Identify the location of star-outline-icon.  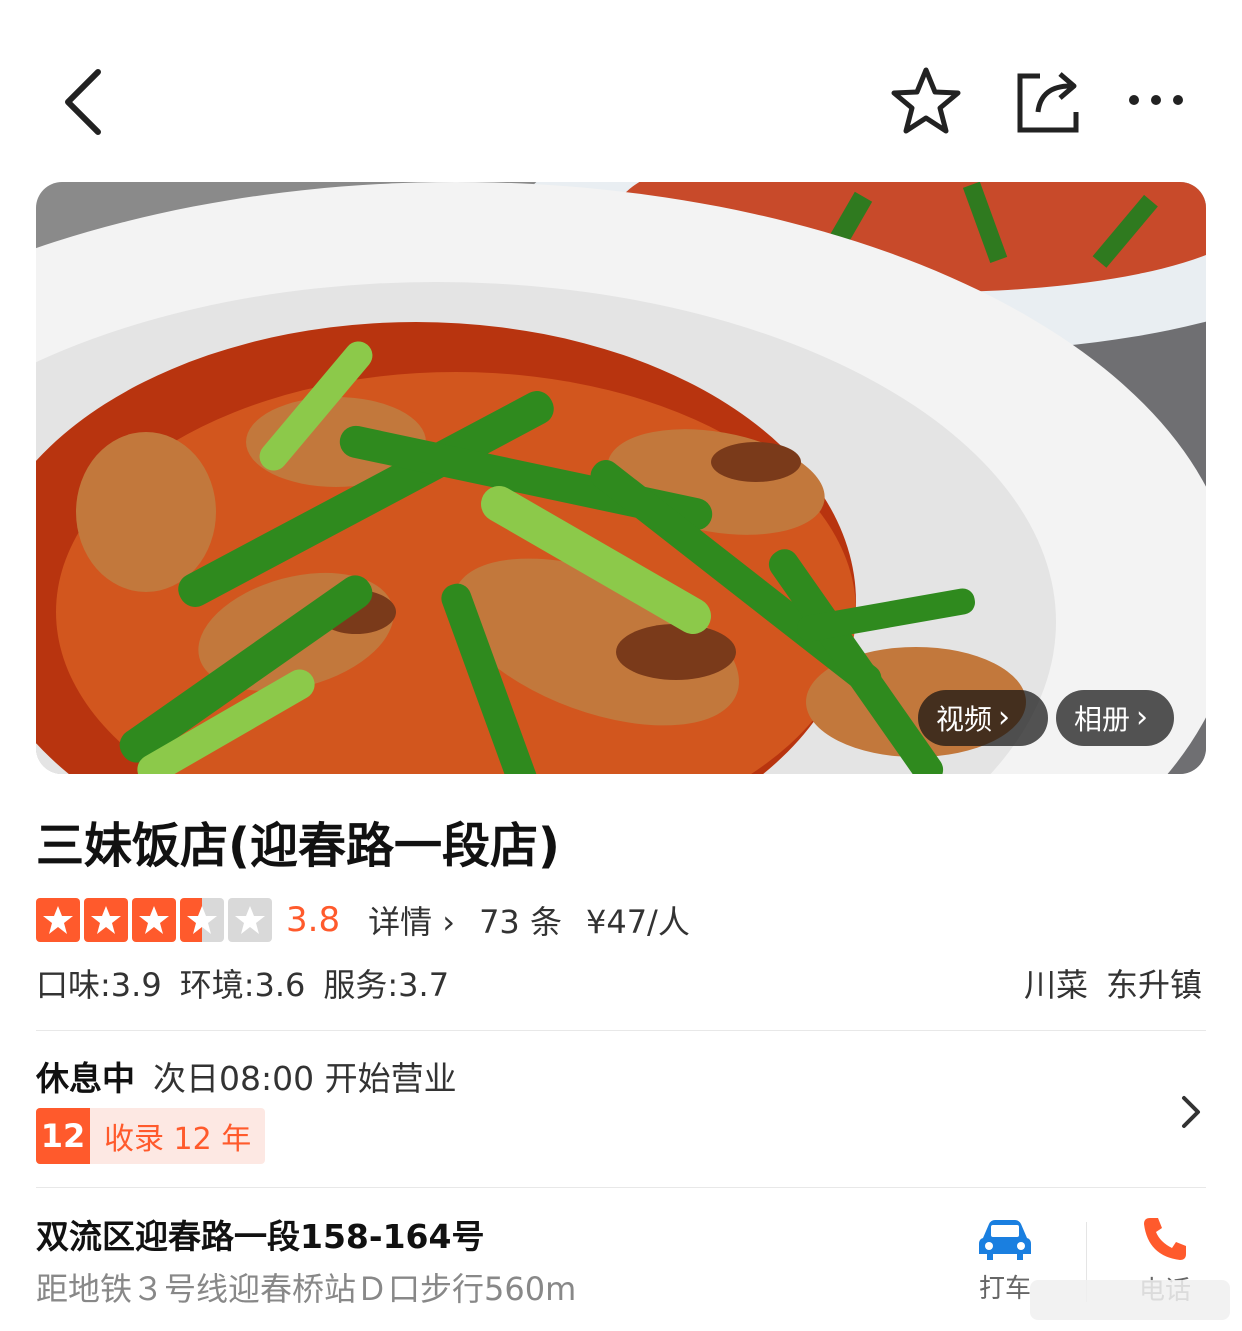
(926, 100).